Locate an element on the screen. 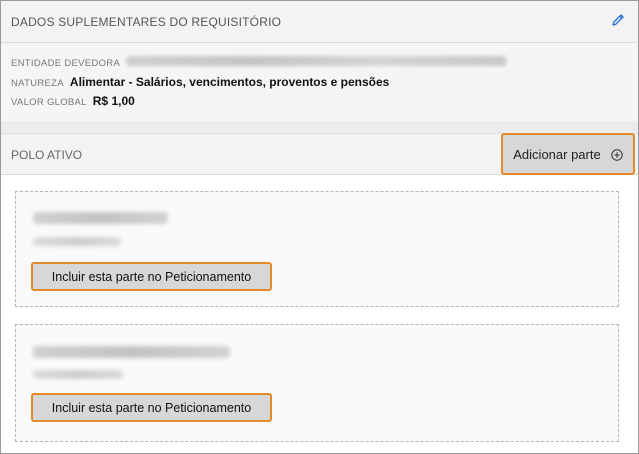 This screenshot has height=454, width=639. plus-circle-icon is located at coordinates (617, 154).